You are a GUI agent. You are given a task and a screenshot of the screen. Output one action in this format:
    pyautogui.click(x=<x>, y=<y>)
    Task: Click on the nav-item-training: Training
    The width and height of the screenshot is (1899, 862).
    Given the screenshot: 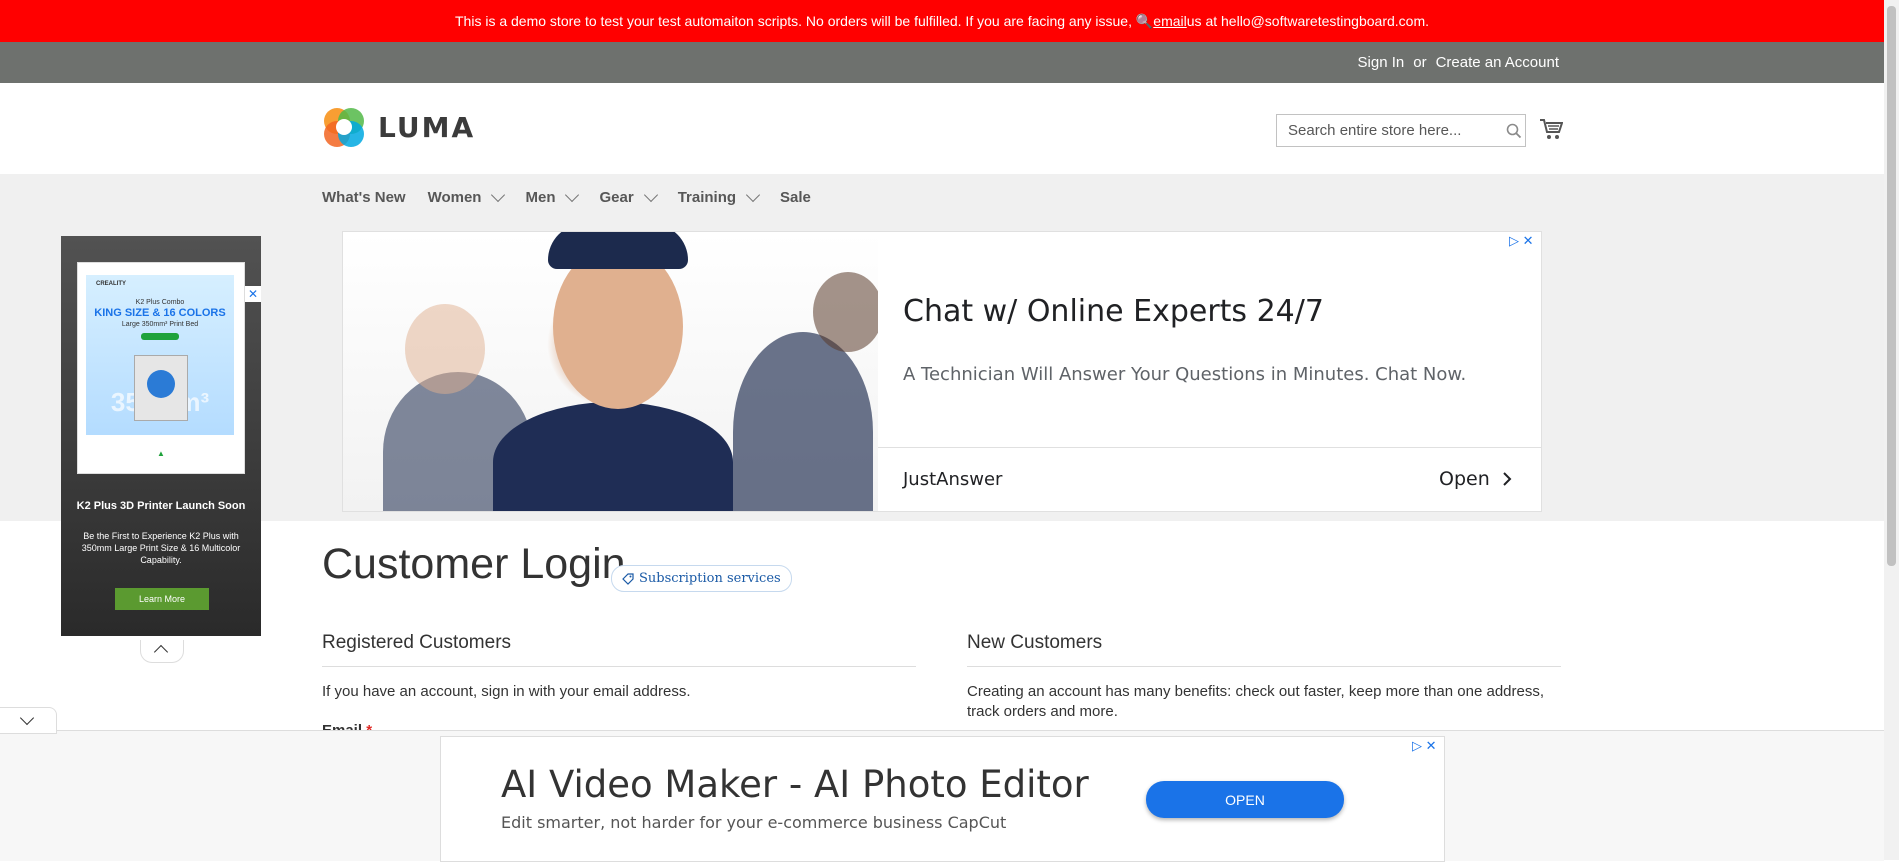 What is the action you would take?
    pyautogui.click(x=719, y=196)
    